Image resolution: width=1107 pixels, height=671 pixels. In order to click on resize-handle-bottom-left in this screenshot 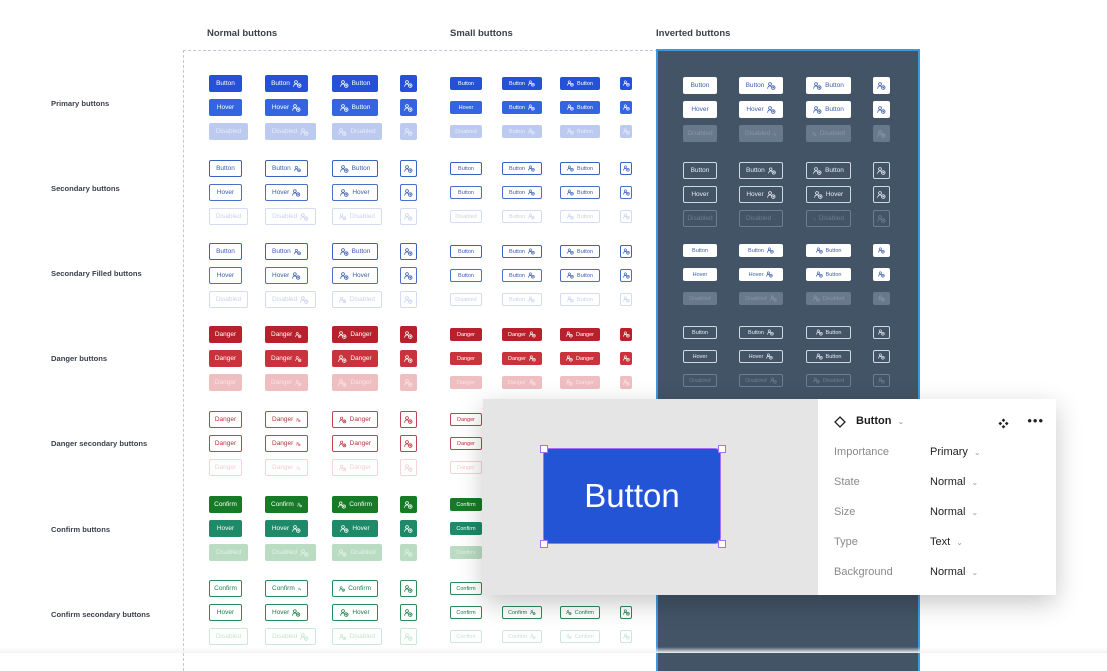, I will do `click(544, 544)`.